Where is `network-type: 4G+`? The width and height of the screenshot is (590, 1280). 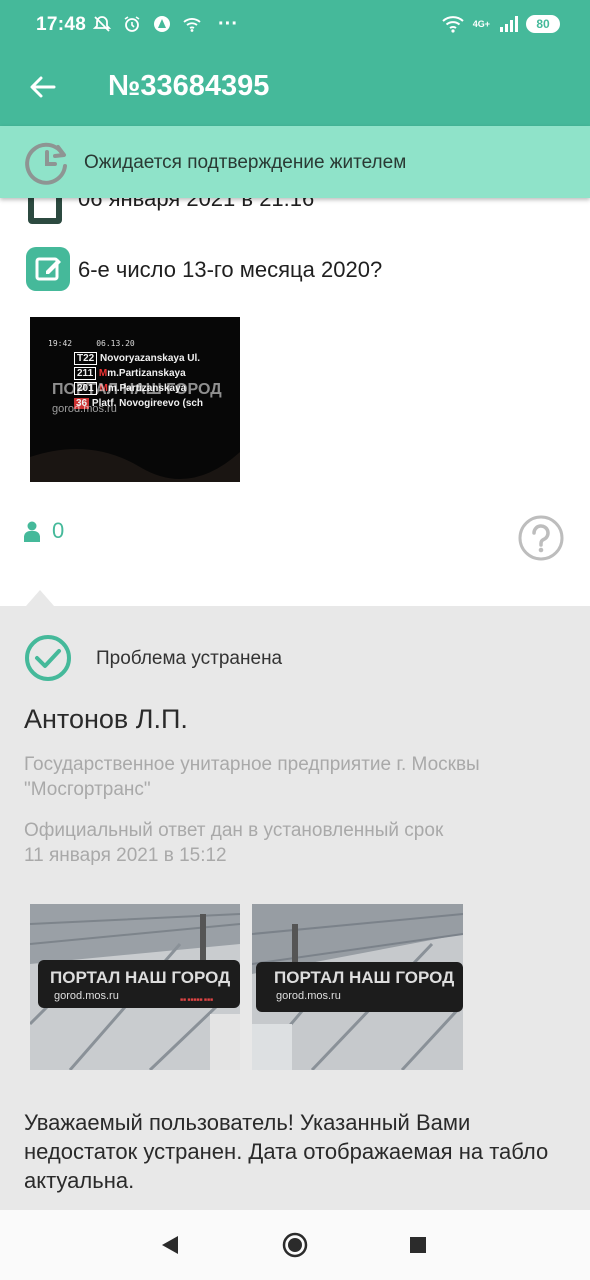
network-type: 4G+ is located at coordinates (481, 23).